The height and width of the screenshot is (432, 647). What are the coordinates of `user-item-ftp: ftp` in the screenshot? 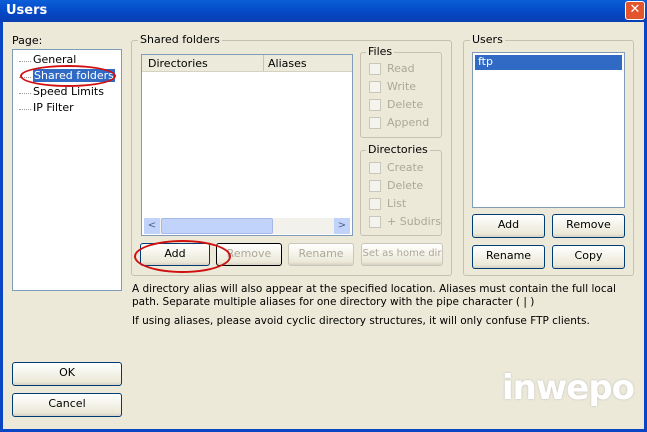 It's located at (548, 62).